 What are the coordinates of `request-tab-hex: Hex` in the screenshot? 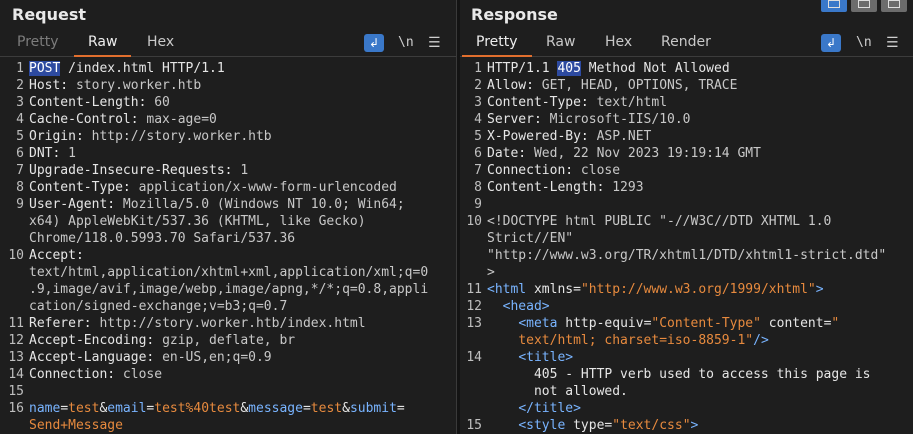 It's located at (160, 42).